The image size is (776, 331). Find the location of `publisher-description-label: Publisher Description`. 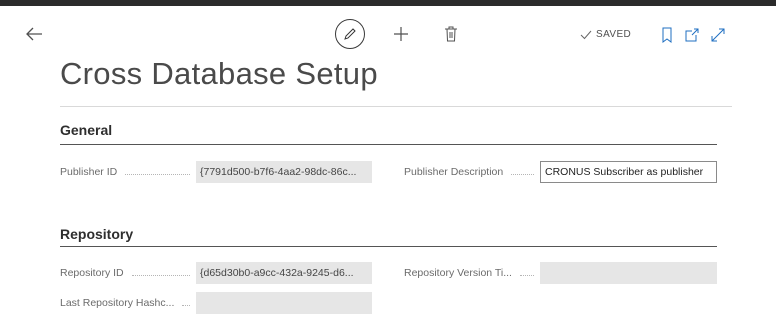

publisher-description-label: Publisher Description is located at coordinates (469, 172).